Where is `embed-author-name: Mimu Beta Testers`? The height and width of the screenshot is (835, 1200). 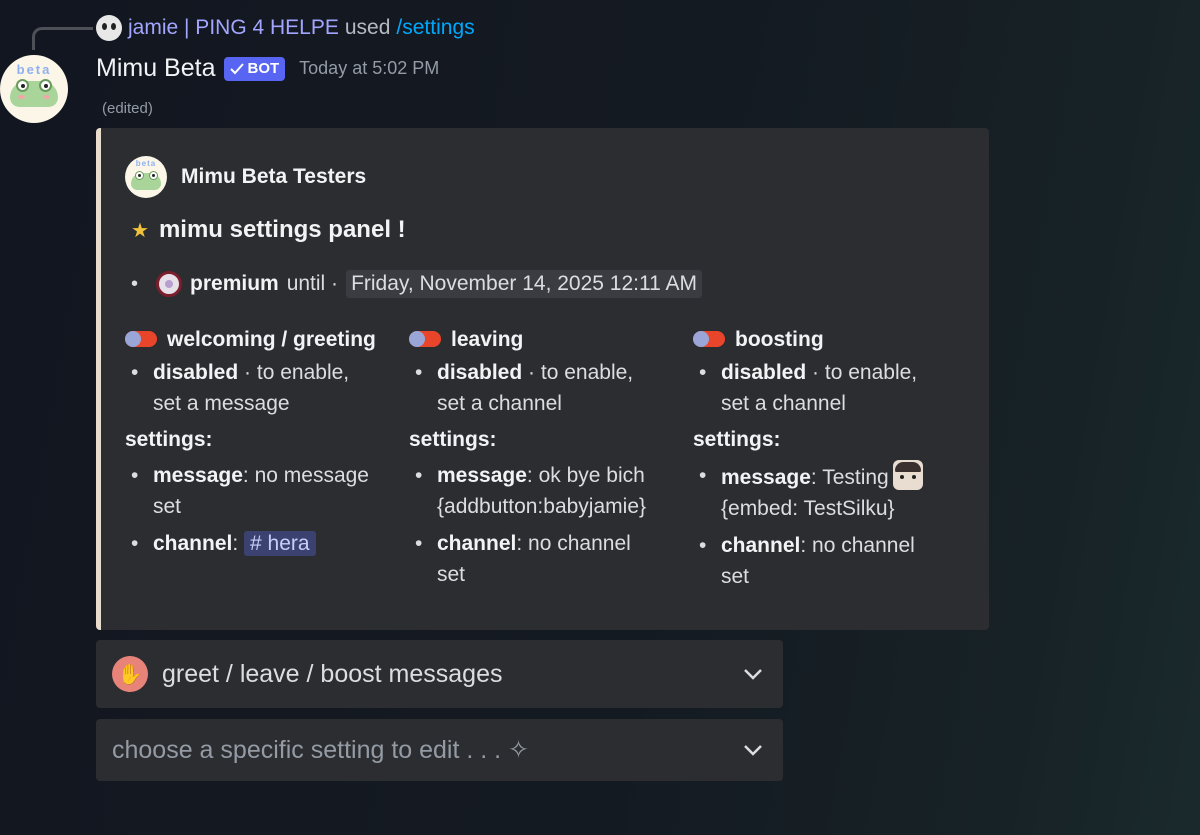
embed-author-name: Mimu Beta Testers is located at coordinates (274, 176).